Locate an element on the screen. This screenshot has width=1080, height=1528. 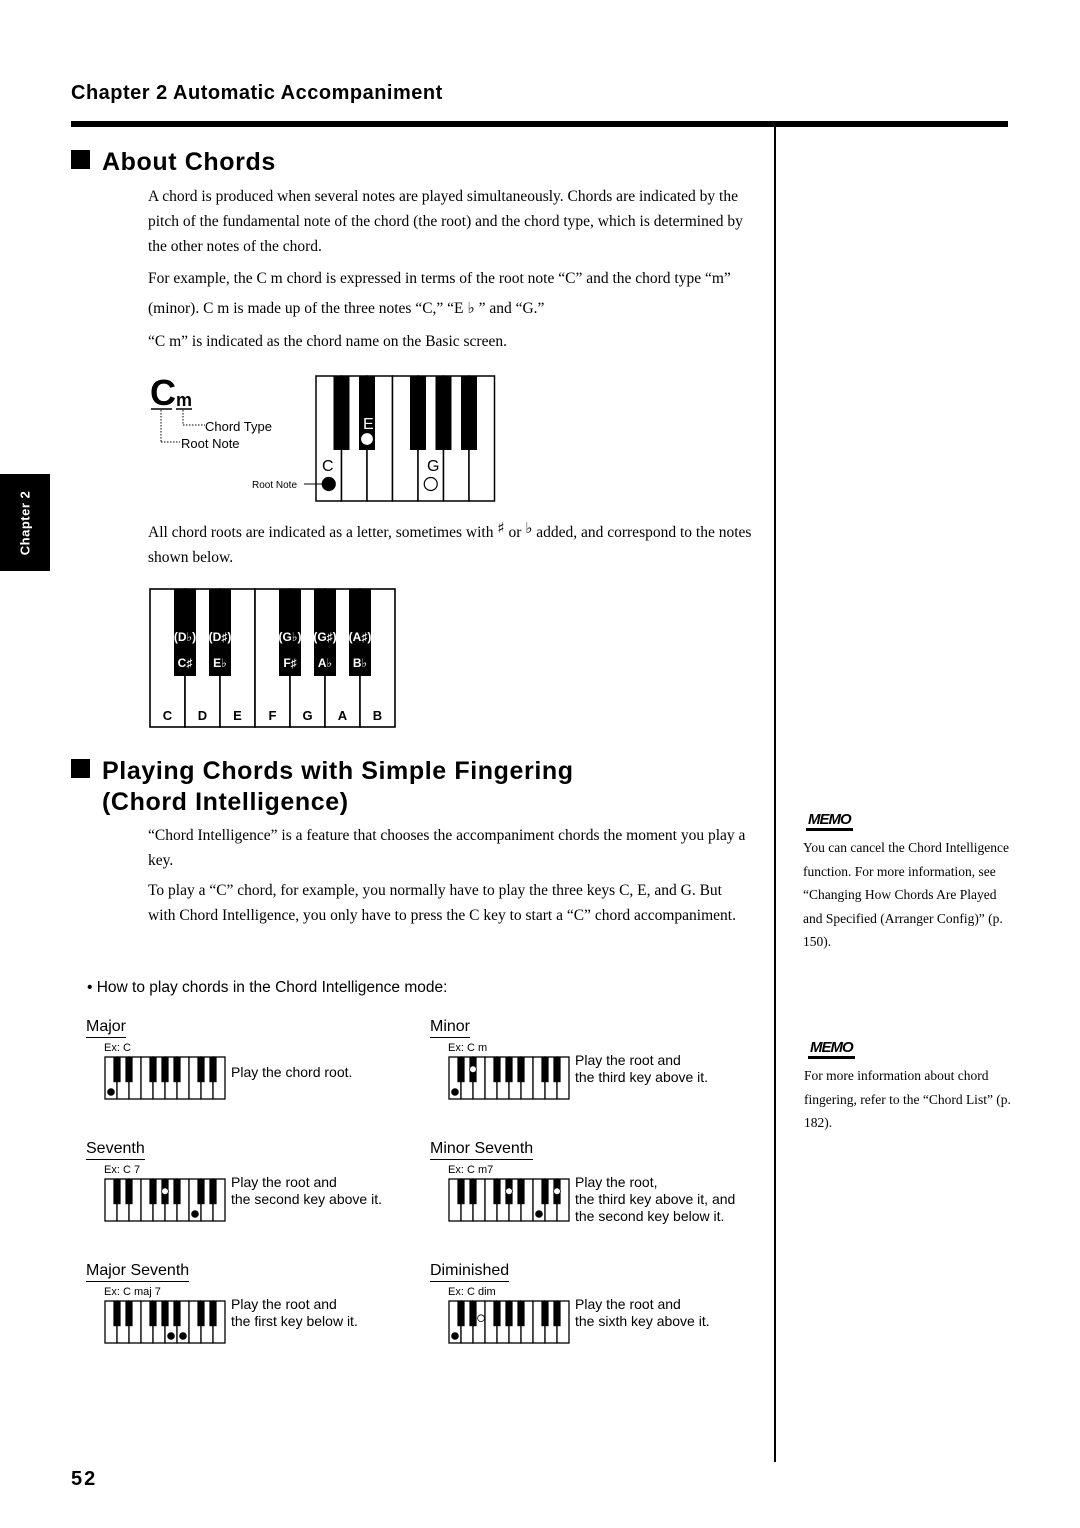
chord-instruction: the first key below it. is located at coordinates (294, 1321).